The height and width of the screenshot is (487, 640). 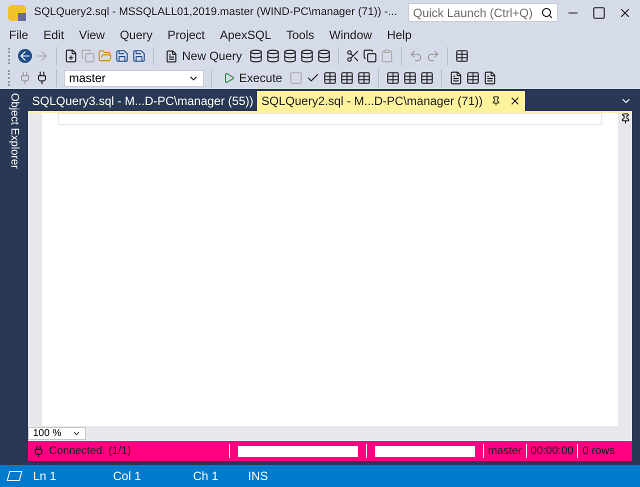 I want to click on database-name: master, so click(x=505, y=451).